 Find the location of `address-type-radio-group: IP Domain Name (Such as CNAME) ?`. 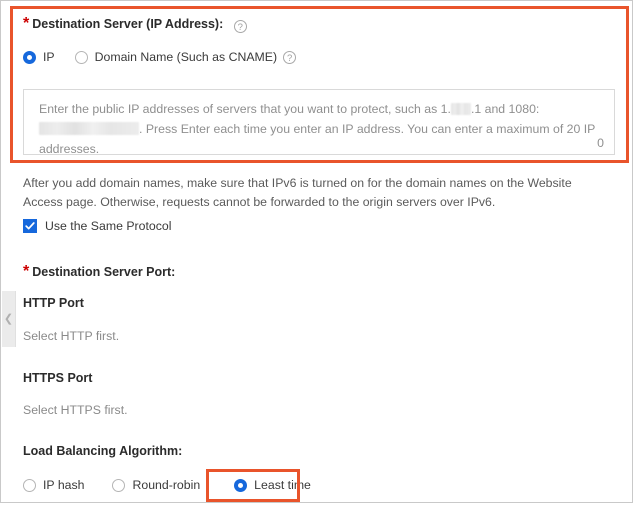

address-type-radio-group: IP Domain Name (Such as CNAME) ? is located at coordinates (160, 57).